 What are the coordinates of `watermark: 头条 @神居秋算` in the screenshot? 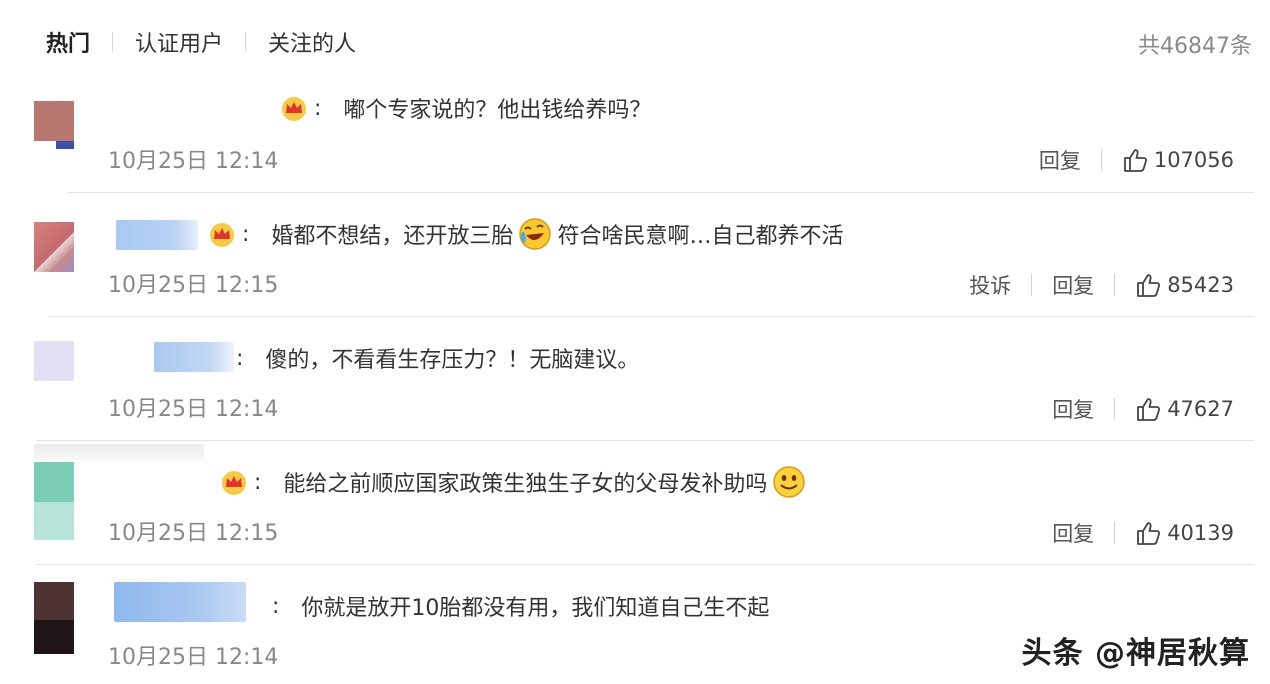 It's located at (1135, 653).